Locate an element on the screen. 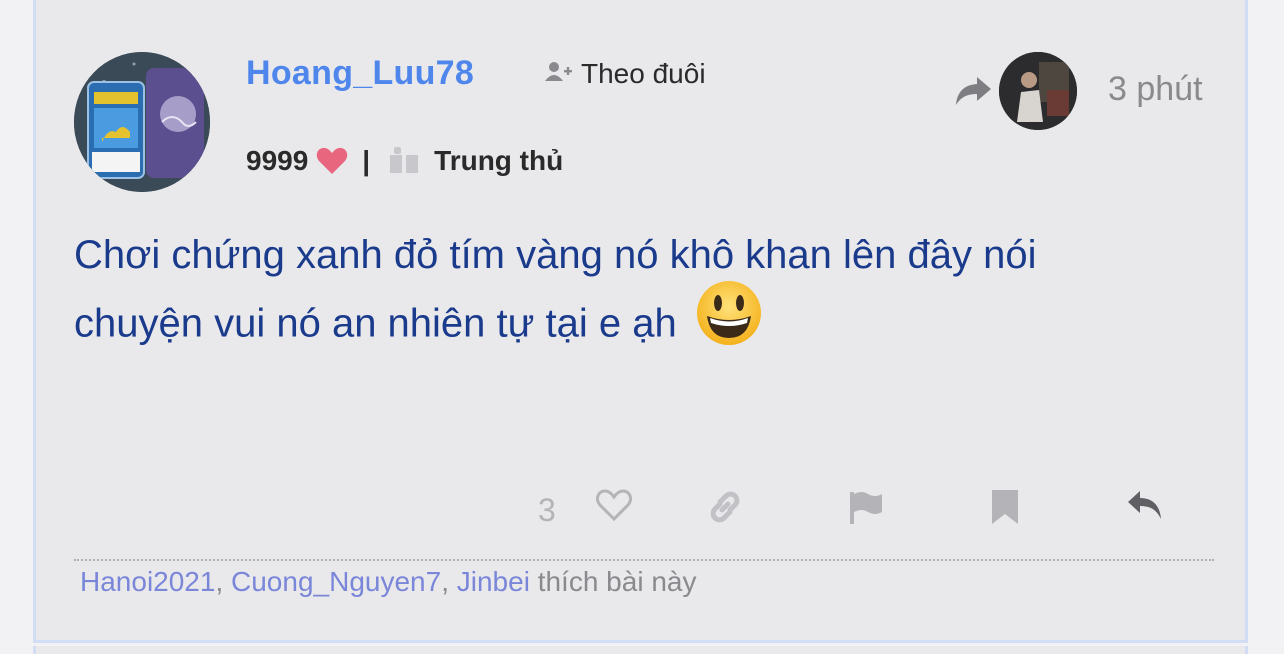 This screenshot has height=654, width=1284. user-stats: 9999 | Trung thủ is located at coordinates (404, 161).